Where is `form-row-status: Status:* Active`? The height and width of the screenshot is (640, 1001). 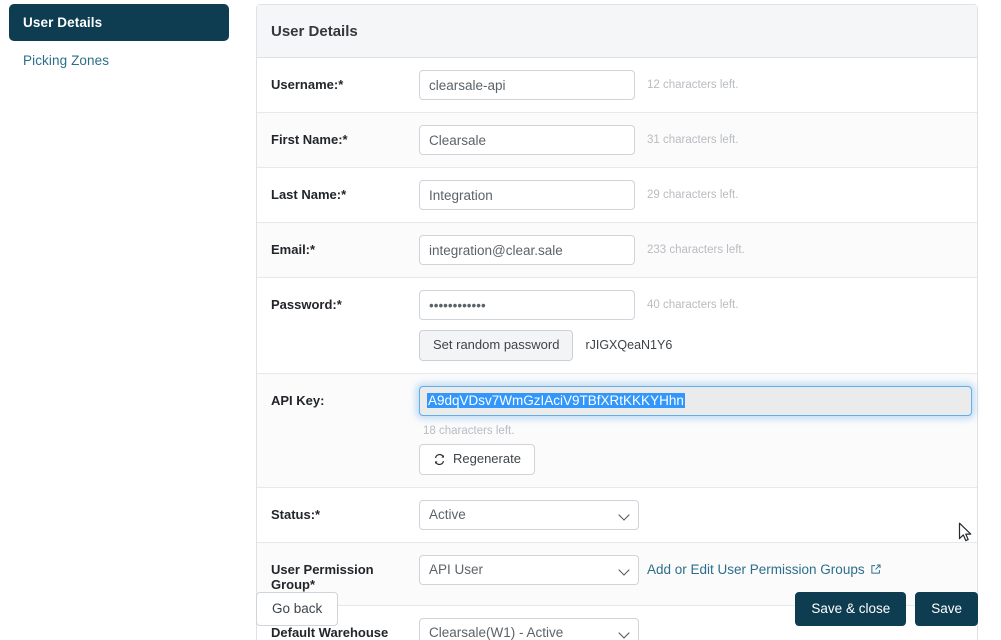 form-row-status: Status:* Active is located at coordinates (617, 515).